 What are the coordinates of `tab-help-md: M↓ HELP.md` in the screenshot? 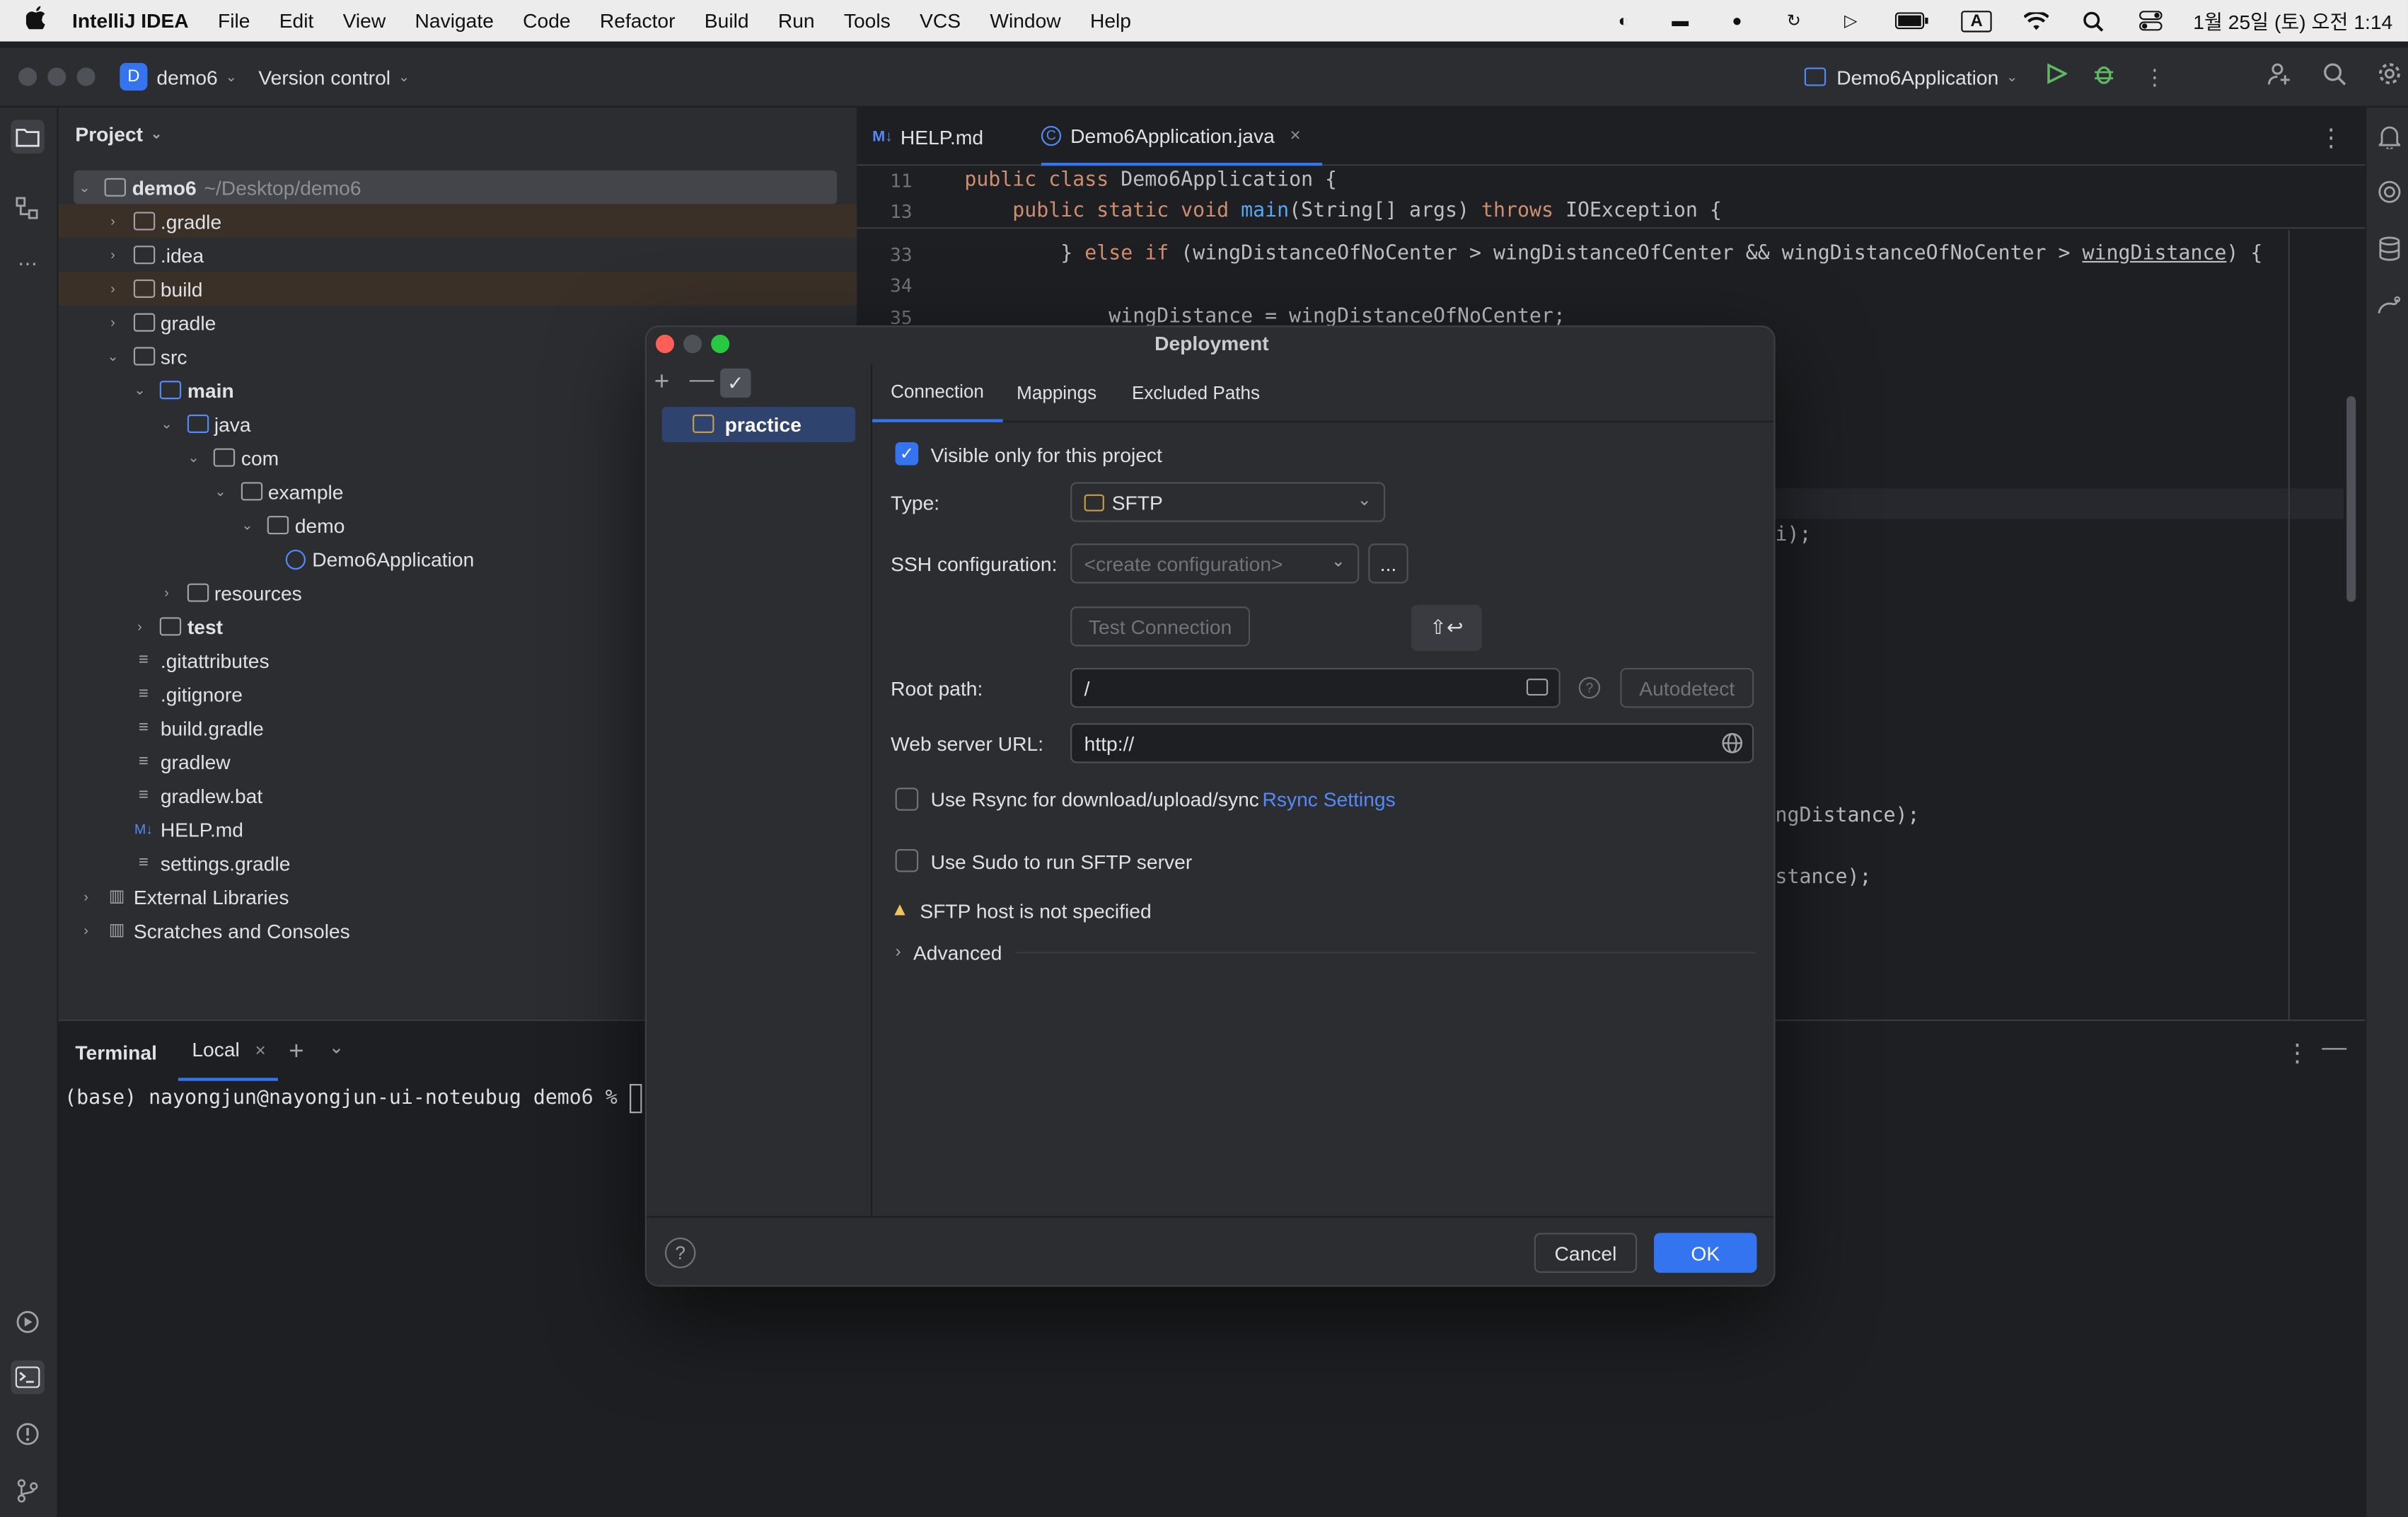 It's located at (927, 137).